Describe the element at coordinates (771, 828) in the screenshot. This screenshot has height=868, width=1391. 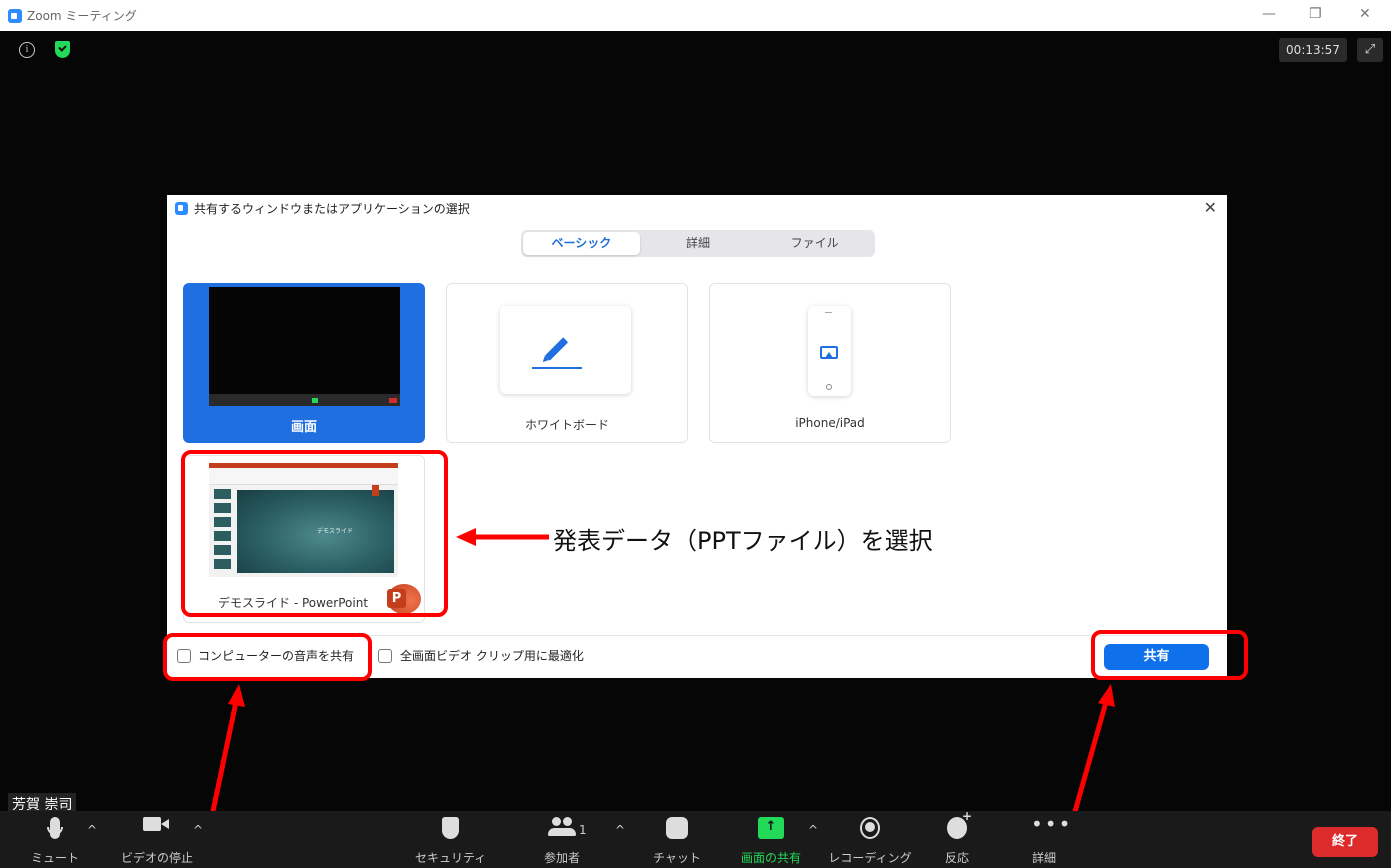
I see `share-screen-icon: ↑` at that location.